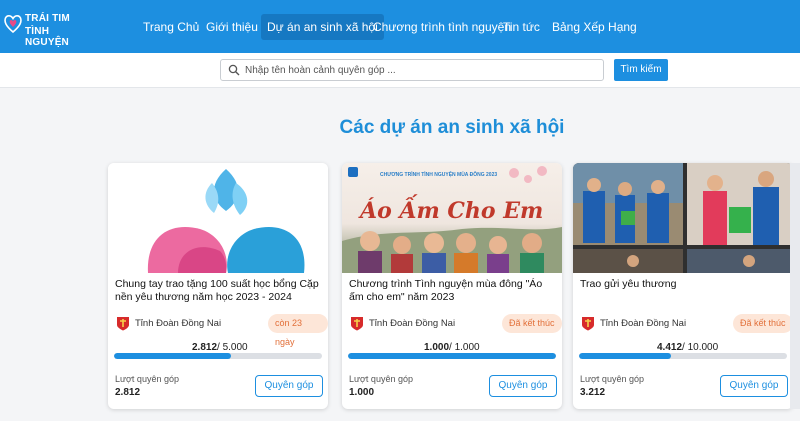  What do you see at coordinates (442, 27) in the screenshot?
I see `nav-item-volunteer-programs: Chương trình tình nguyện` at bounding box center [442, 27].